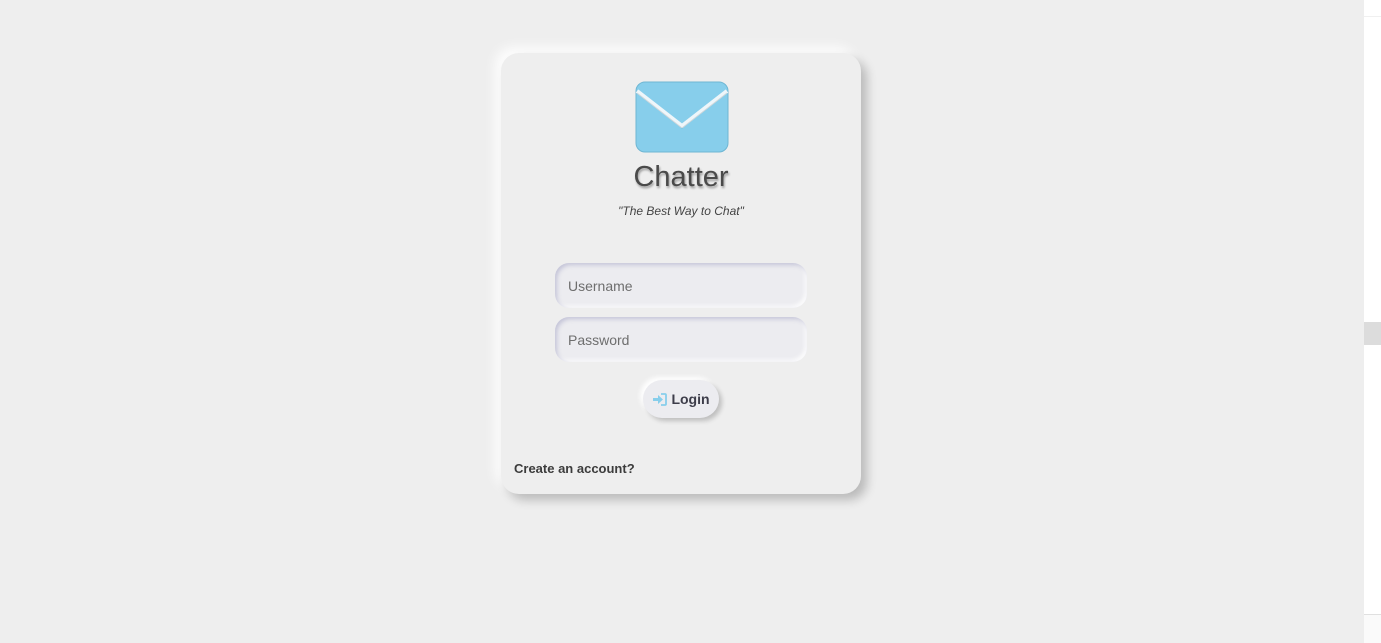 This screenshot has height=643, width=1381. I want to click on scrollbar-top, so click(1372, 8).